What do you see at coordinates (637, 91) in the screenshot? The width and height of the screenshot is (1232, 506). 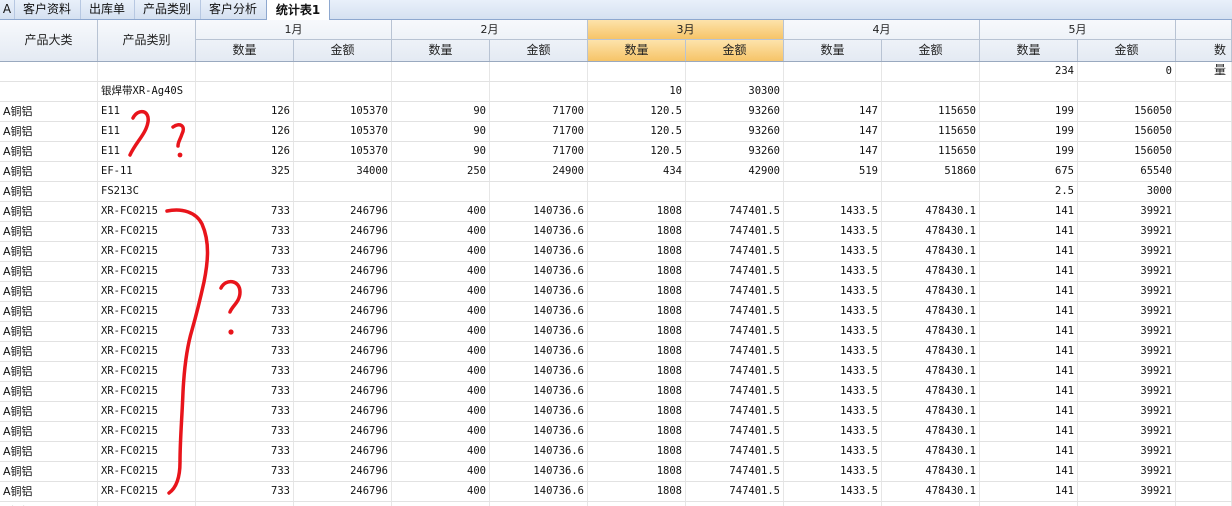 I see `cell-qty-3: 10` at bounding box center [637, 91].